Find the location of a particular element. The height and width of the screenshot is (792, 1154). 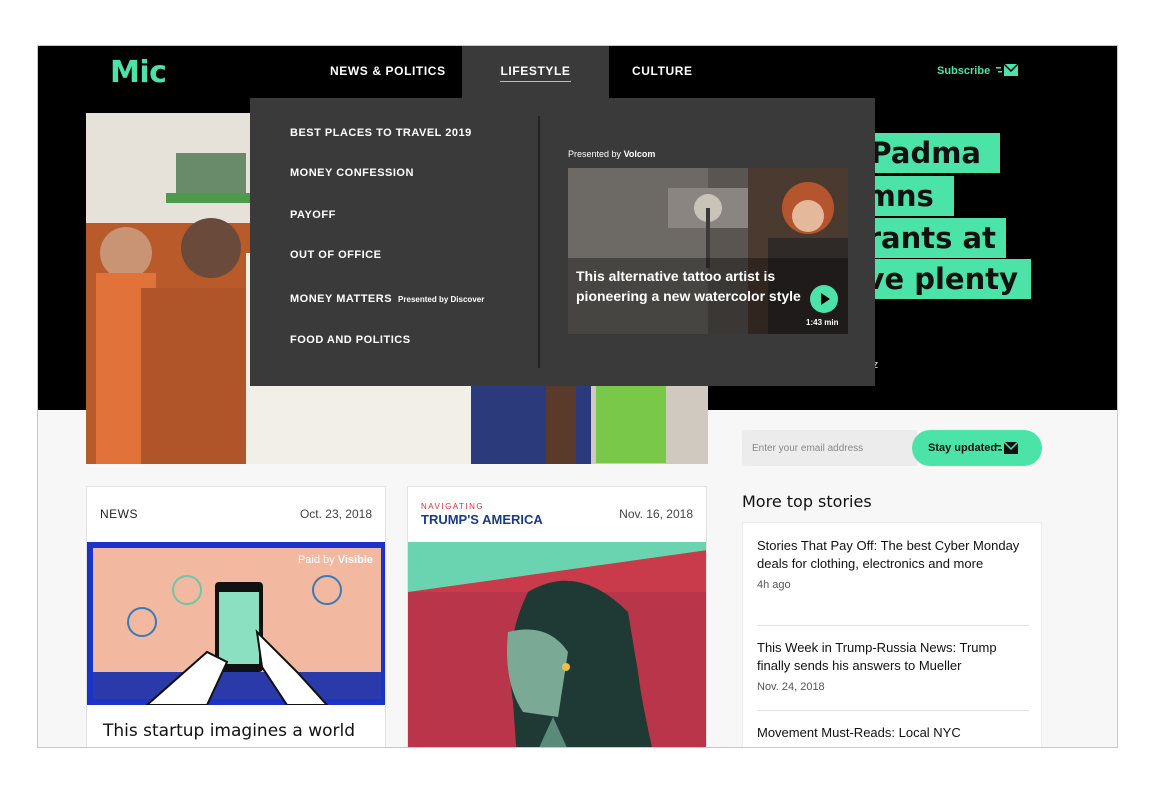

subscribe-link: Subscribe is located at coordinates (963, 71).